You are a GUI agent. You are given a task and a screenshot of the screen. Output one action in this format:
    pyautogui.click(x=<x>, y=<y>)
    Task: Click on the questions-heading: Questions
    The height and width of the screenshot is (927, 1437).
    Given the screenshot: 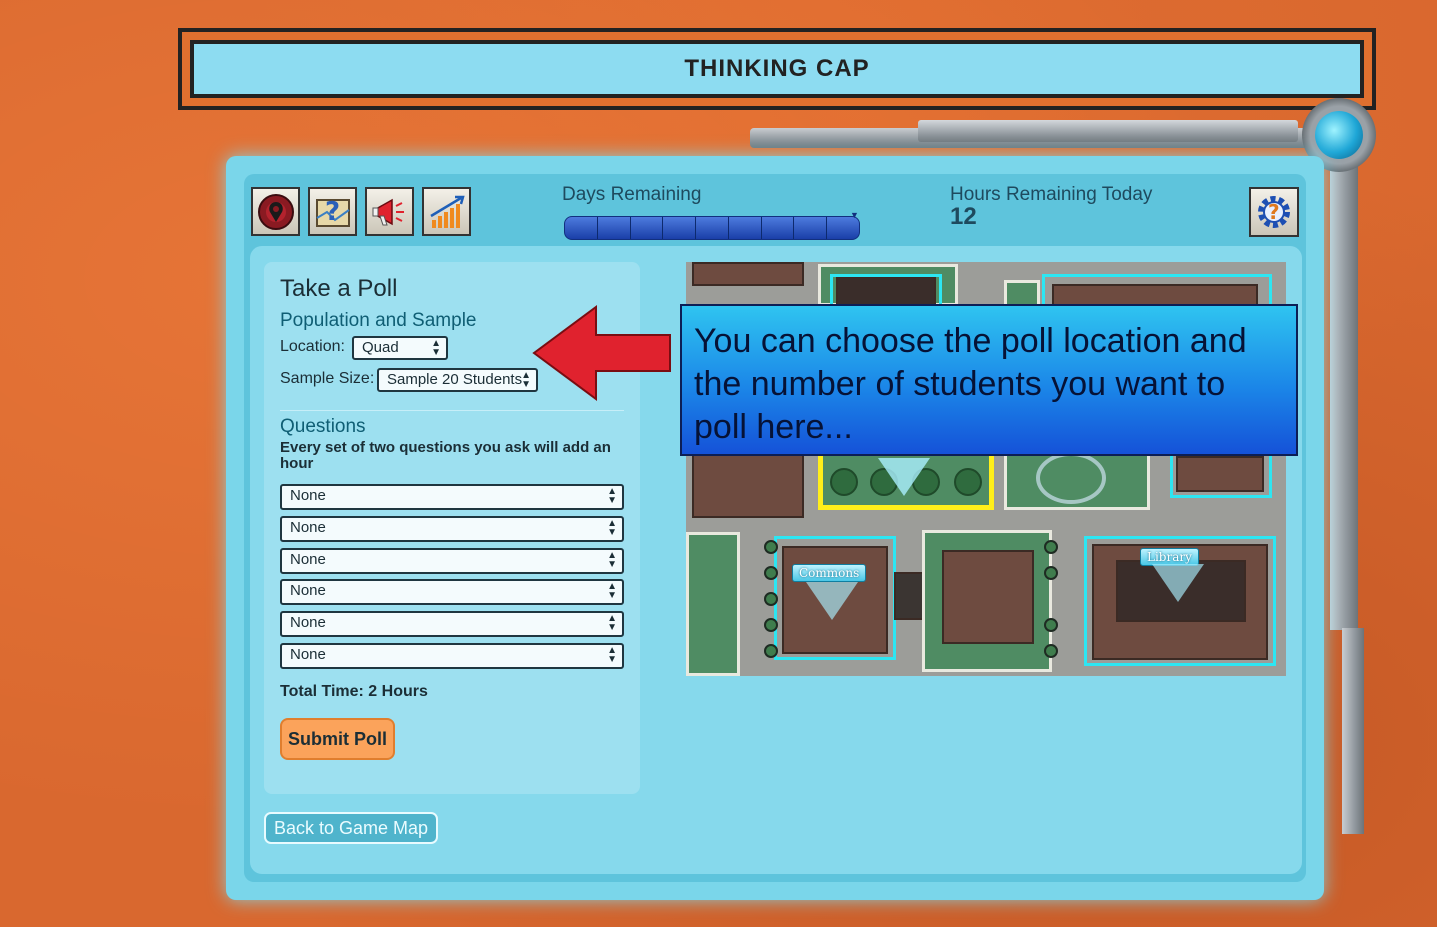 What is the action you would take?
    pyautogui.click(x=323, y=426)
    